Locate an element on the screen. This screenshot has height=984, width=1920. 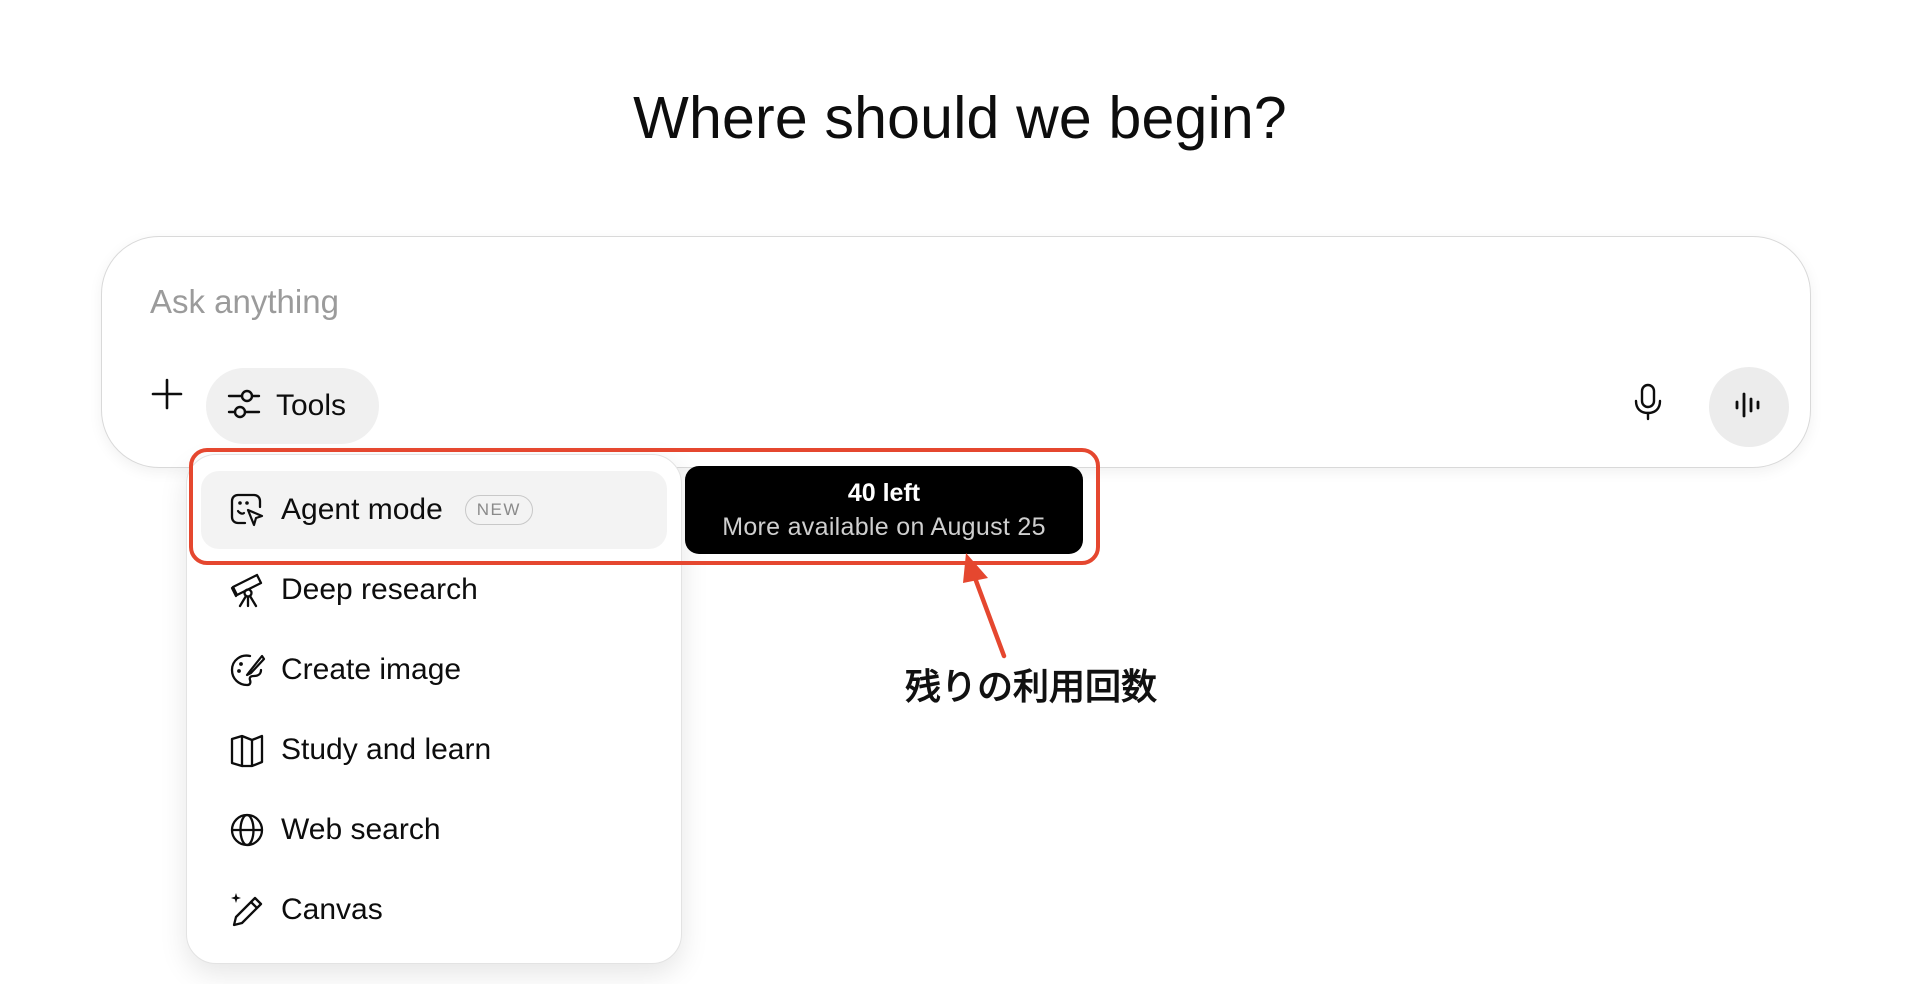
microphone-icon is located at coordinates (1648, 404).